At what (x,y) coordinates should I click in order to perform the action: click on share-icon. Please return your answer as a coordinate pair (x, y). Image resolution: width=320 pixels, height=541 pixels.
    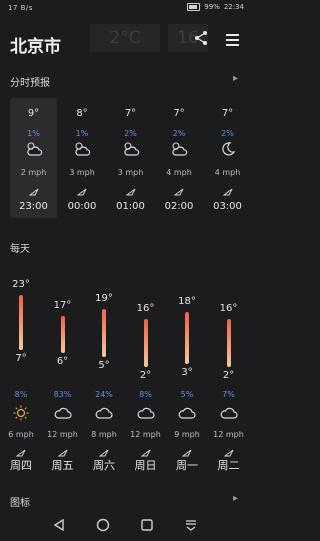
    Looking at the image, I should click on (201, 38).